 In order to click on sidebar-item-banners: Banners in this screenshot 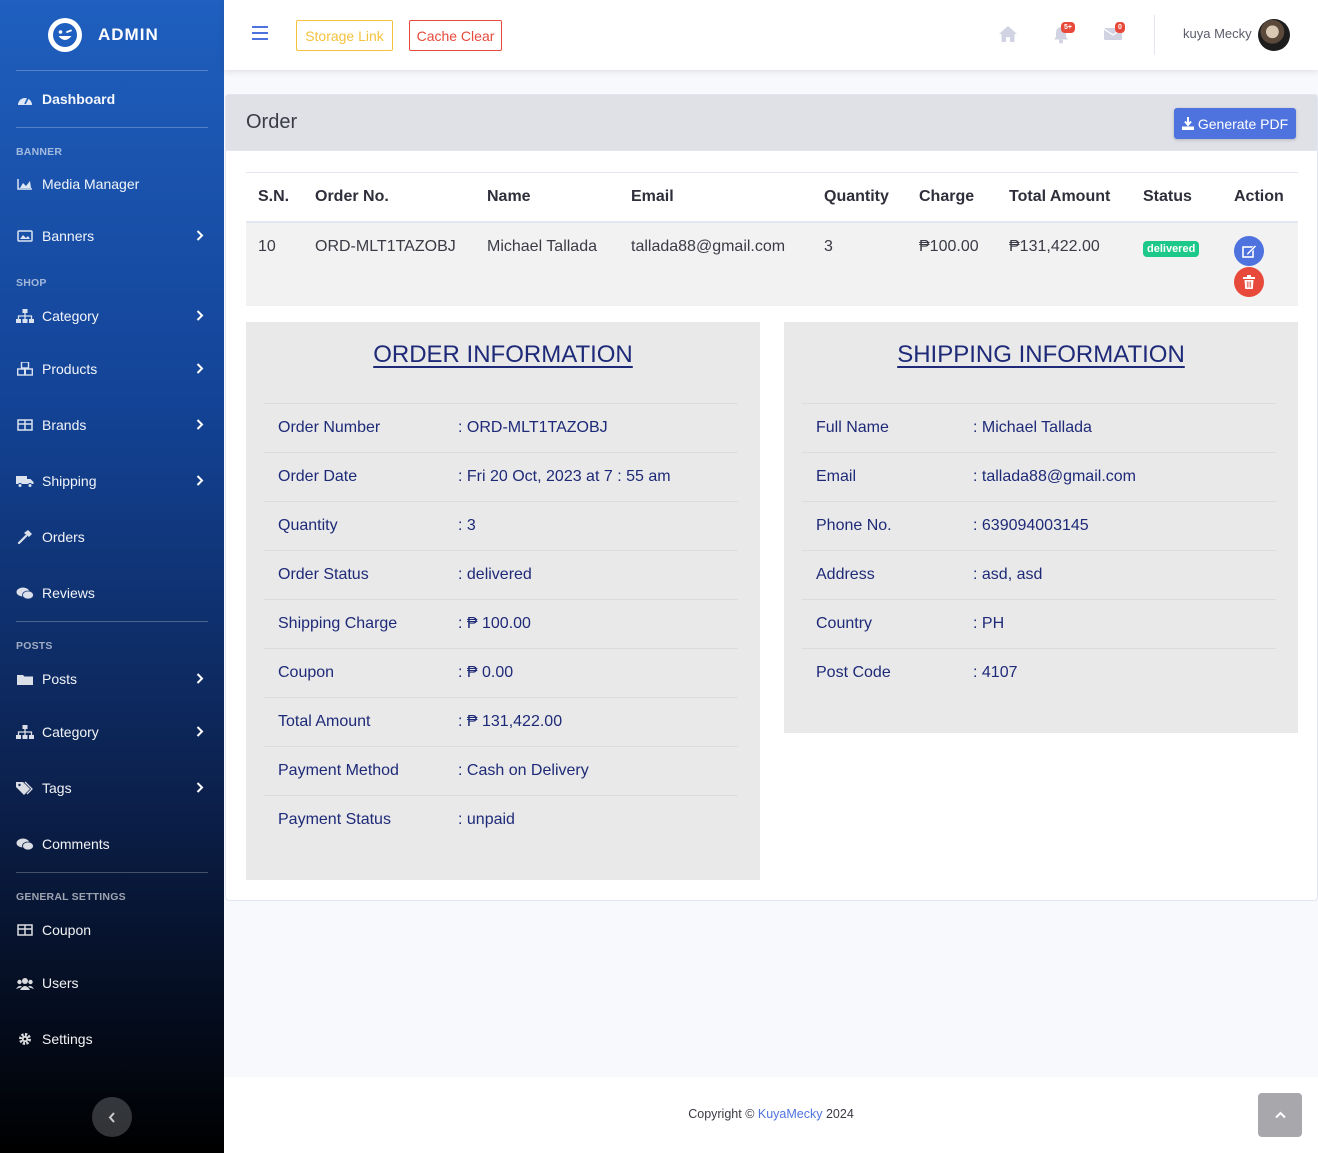, I will do `click(112, 236)`.